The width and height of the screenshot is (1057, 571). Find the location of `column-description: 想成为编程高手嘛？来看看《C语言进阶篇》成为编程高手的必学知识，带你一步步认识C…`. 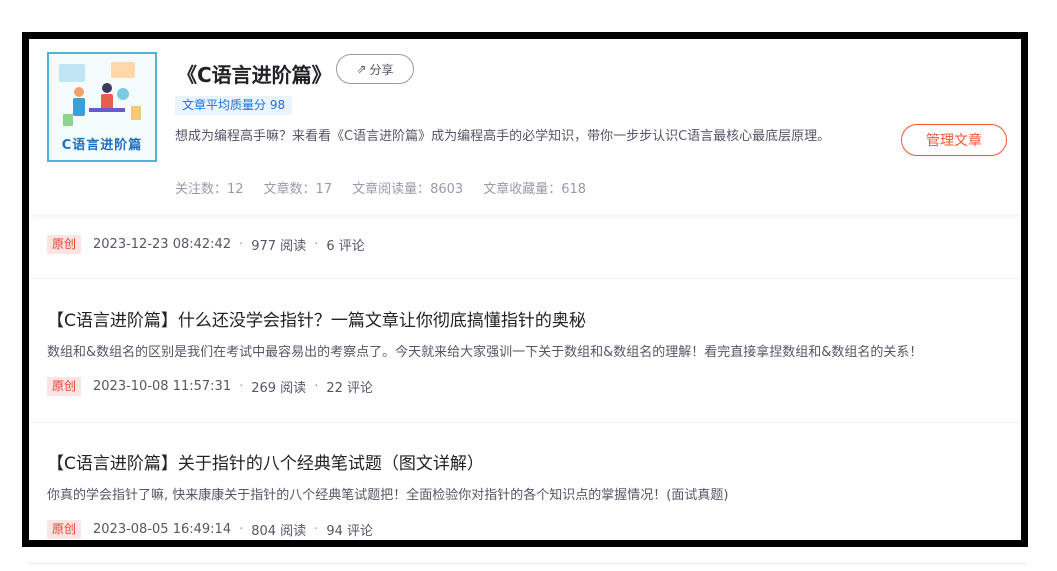

column-description: 想成为编程高手嘛？来看看《C语言进阶篇》成为编程高手的必学知识，带你一步步认识C… is located at coordinates (503, 136).